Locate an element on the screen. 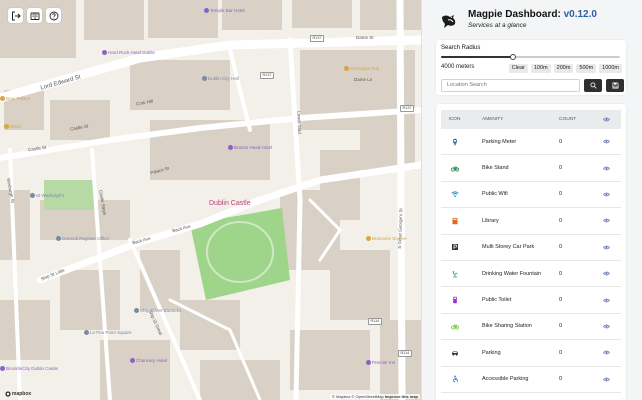 This screenshot has height=400, width=642. castle-label: Dublin Castle is located at coordinates (230, 203).